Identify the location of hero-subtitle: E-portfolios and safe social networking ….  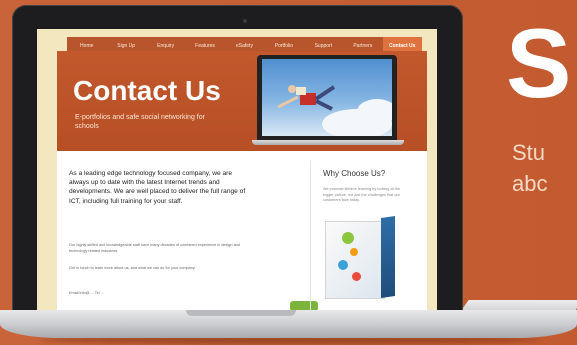
(140, 122).